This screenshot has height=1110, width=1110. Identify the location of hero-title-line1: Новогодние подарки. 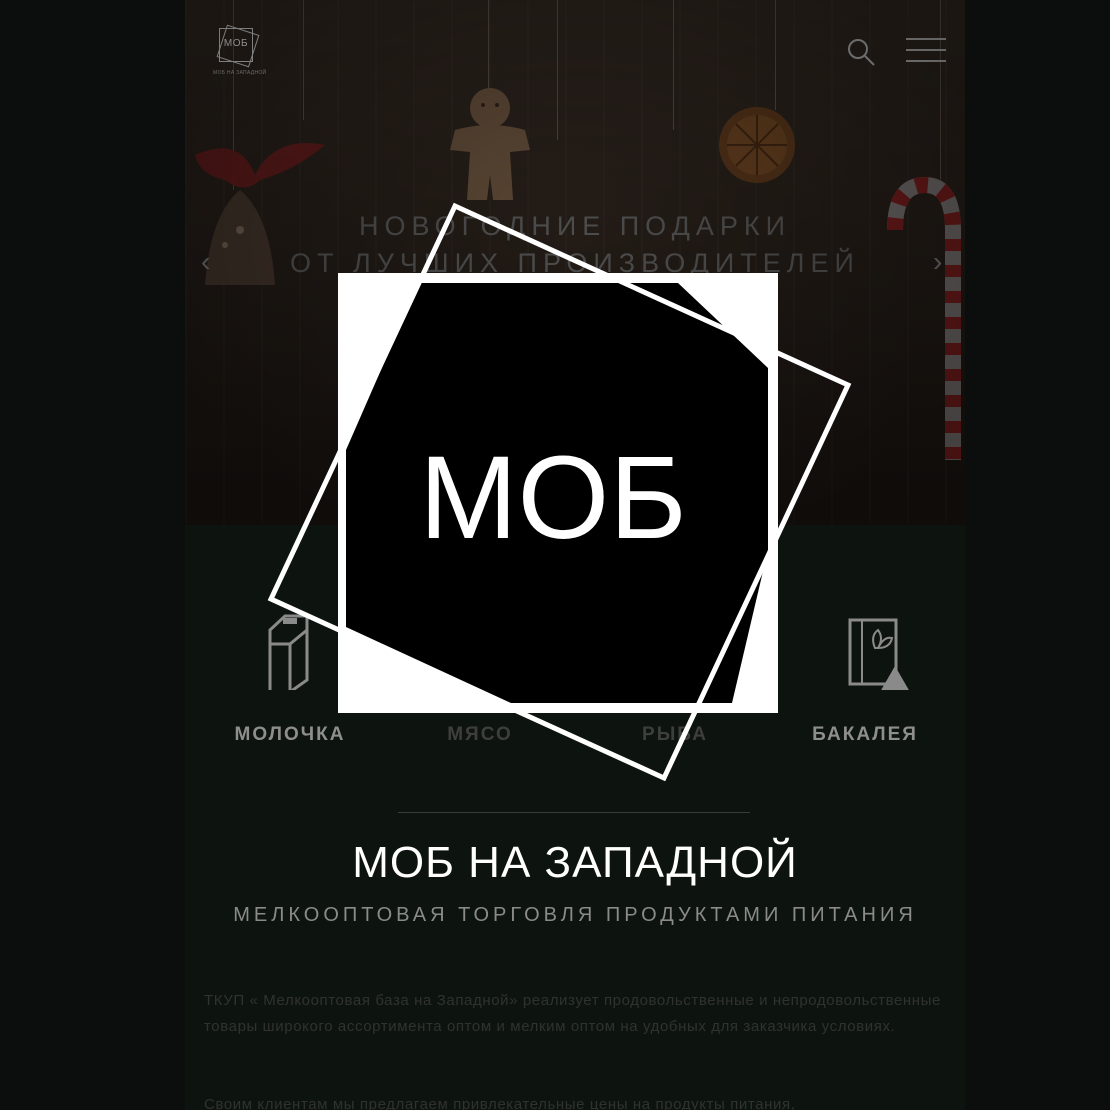
(575, 226).